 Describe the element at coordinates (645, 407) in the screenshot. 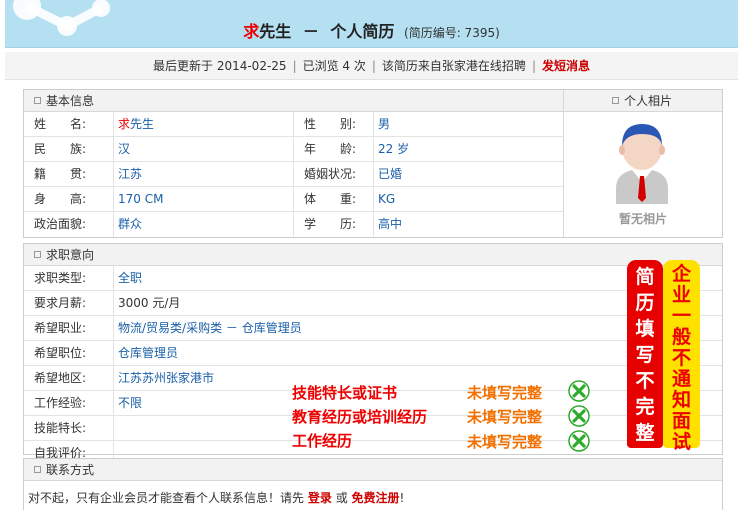

I see `banner-char: 完` at that location.